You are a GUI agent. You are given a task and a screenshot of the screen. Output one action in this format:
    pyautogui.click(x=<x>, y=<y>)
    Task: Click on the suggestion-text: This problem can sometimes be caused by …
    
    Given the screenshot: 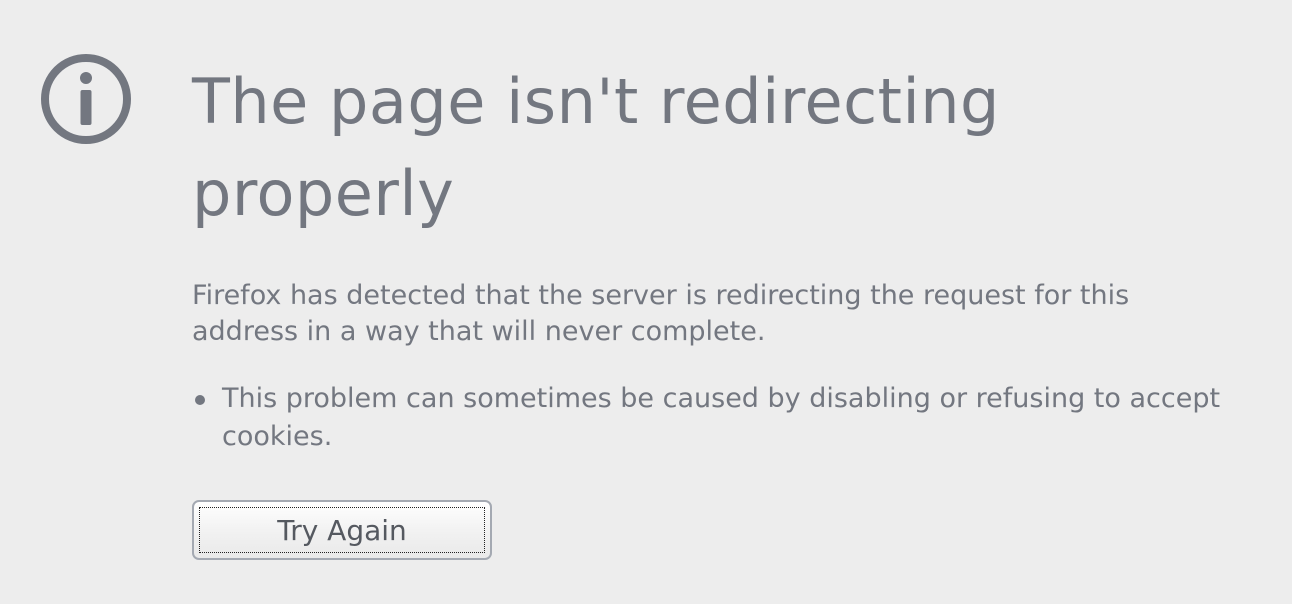 What is the action you would take?
    pyautogui.click(x=721, y=417)
    